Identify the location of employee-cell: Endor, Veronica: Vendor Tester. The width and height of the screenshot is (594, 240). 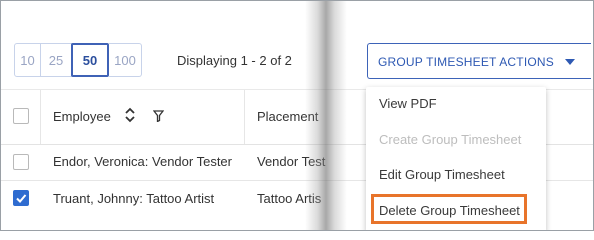
(142, 161).